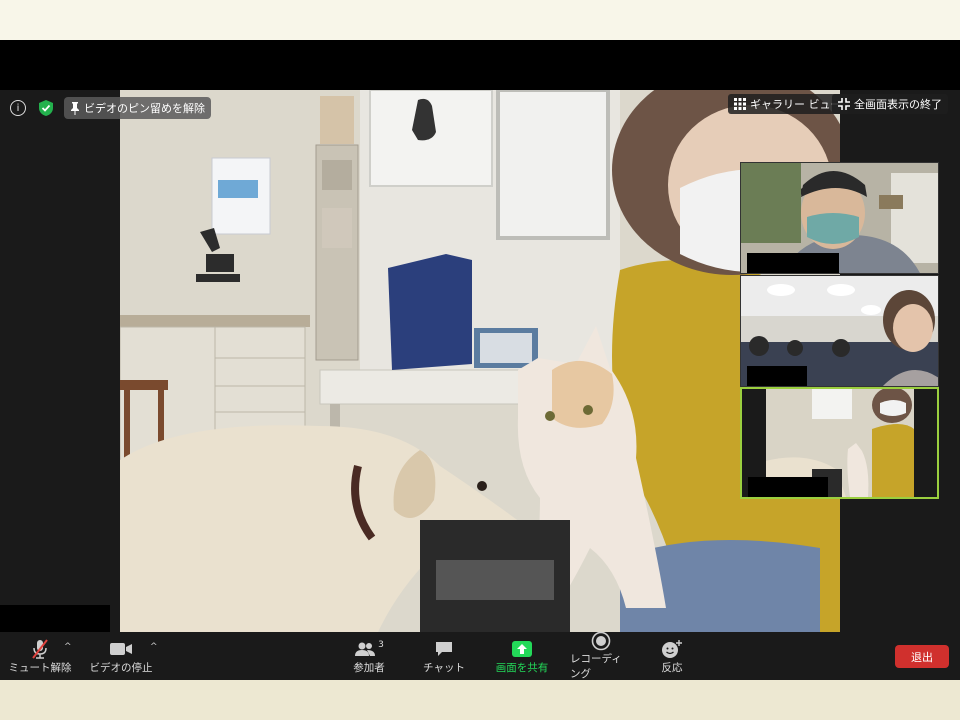 The image size is (960, 720). What do you see at coordinates (381, 644) in the screenshot?
I see `participants-count: 3` at bounding box center [381, 644].